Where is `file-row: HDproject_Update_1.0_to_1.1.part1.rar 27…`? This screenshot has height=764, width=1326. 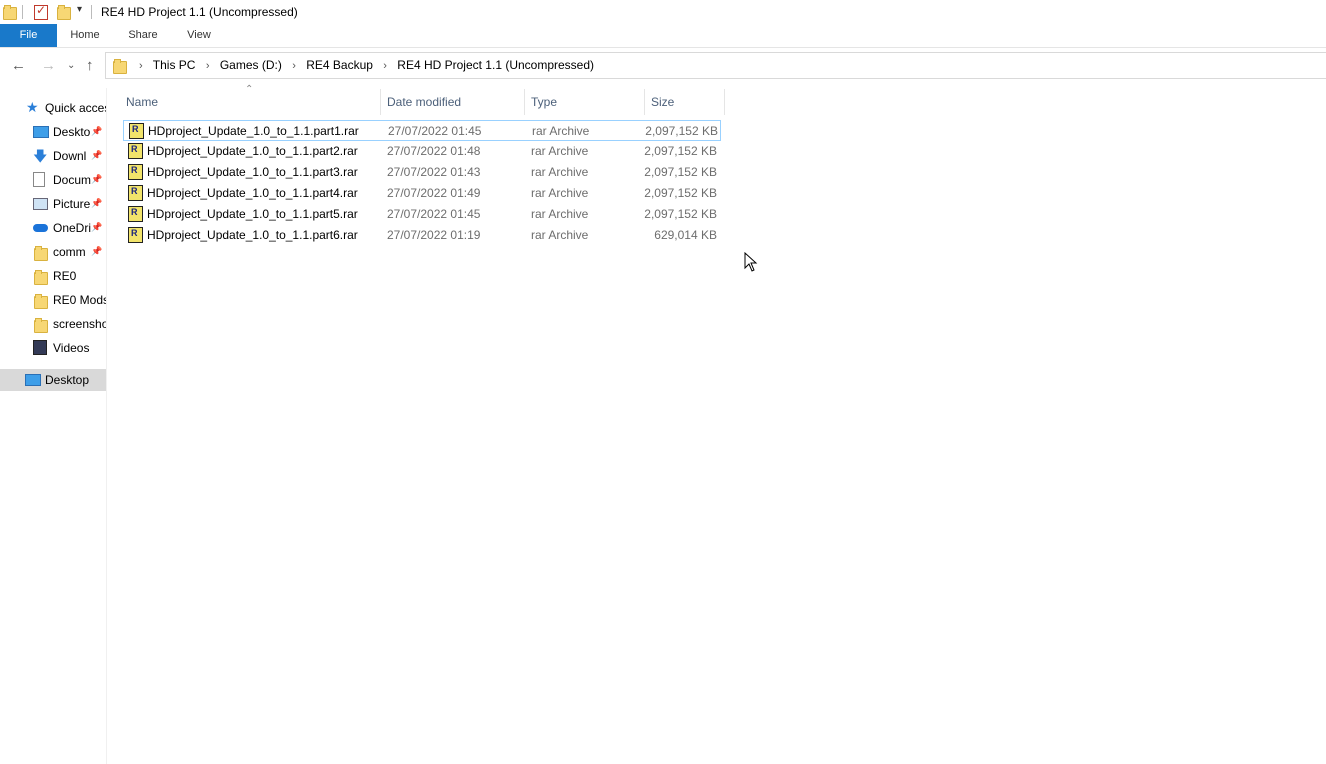 file-row: HDproject_Update_1.0_to_1.1.part1.rar 27… is located at coordinates (422, 130).